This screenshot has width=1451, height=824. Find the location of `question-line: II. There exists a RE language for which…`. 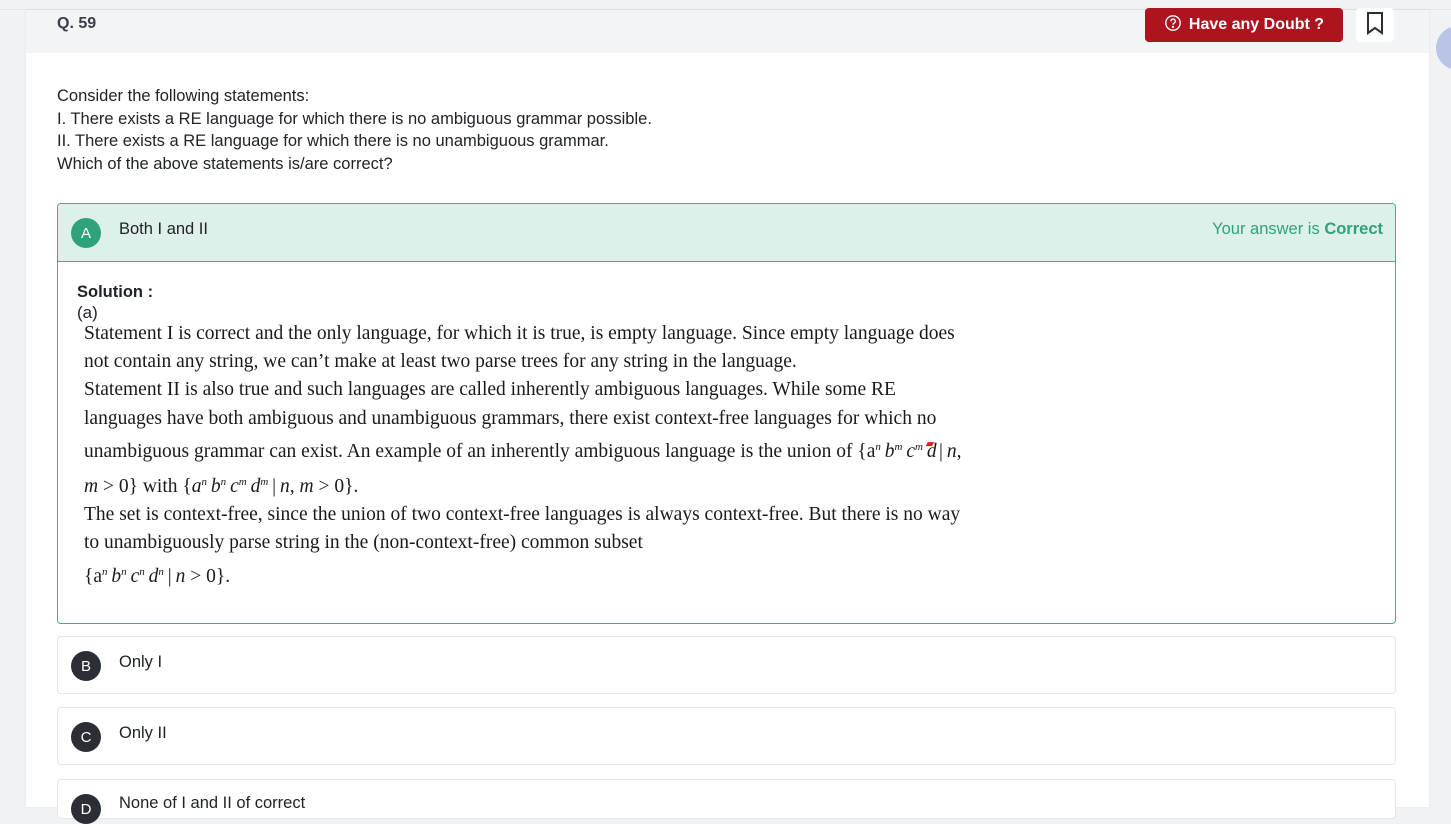

question-line: II. There exists a RE language for which… is located at coordinates (333, 141).